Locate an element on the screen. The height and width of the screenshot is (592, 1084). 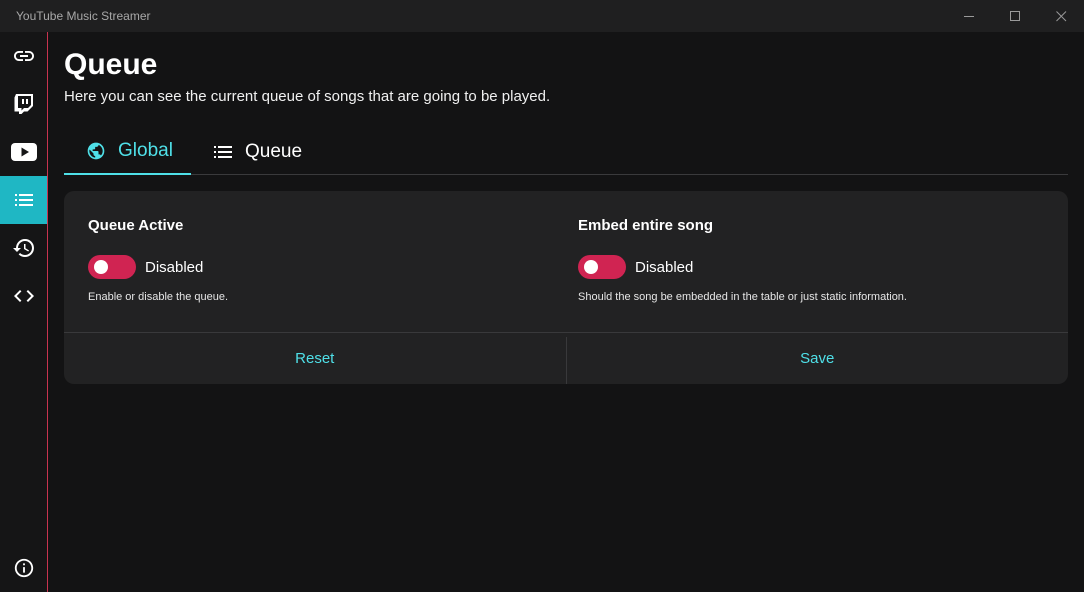
maximize-button is located at coordinates (1015, 16).